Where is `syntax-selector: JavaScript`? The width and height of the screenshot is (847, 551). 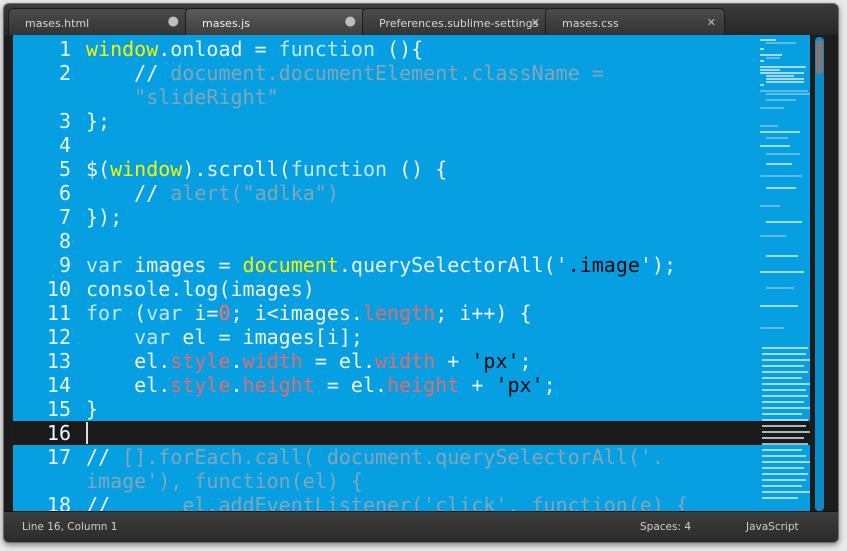 syntax-selector: JavaScript is located at coordinates (772, 527).